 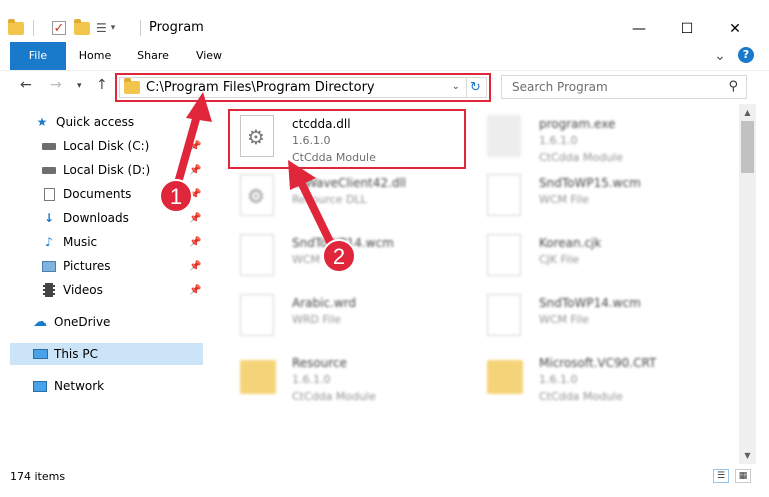 What do you see at coordinates (83, 290) in the screenshot?
I see `sidebar-item-label: Videos` at bounding box center [83, 290].